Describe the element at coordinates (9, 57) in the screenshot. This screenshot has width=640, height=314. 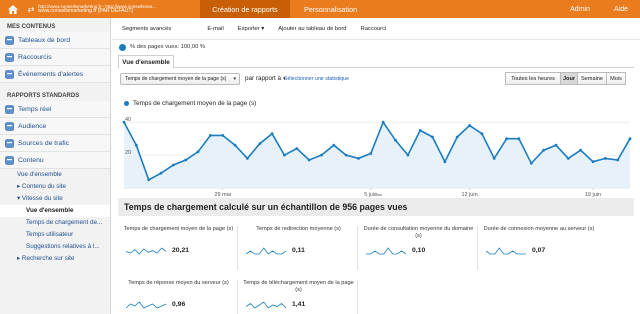
I see `shortcuts-icon` at that location.